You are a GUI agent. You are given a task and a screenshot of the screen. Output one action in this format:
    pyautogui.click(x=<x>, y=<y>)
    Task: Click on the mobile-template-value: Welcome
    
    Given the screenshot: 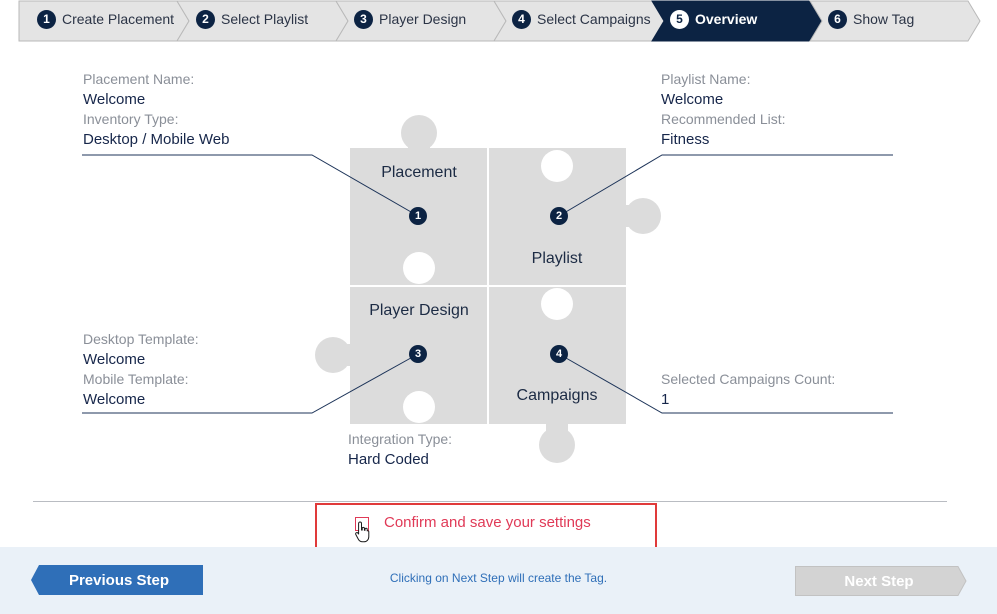 What is the action you would take?
    pyautogui.click(x=114, y=399)
    